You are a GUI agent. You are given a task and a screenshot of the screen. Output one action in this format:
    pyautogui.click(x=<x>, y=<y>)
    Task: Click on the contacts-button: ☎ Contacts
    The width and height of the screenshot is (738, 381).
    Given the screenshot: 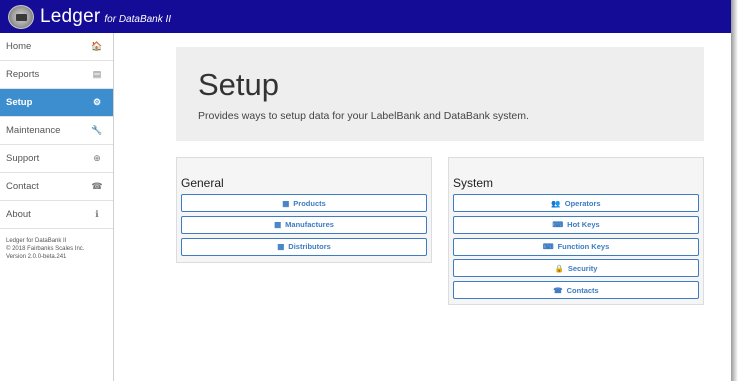 What is the action you would take?
    pyautogui.click(x=576, y=290)
    